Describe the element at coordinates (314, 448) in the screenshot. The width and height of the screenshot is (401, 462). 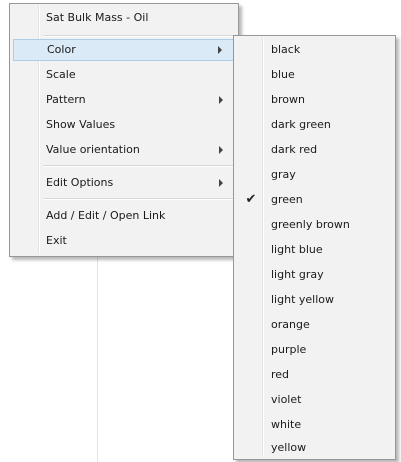
I see `color-option-yellow: yellow` at that location.